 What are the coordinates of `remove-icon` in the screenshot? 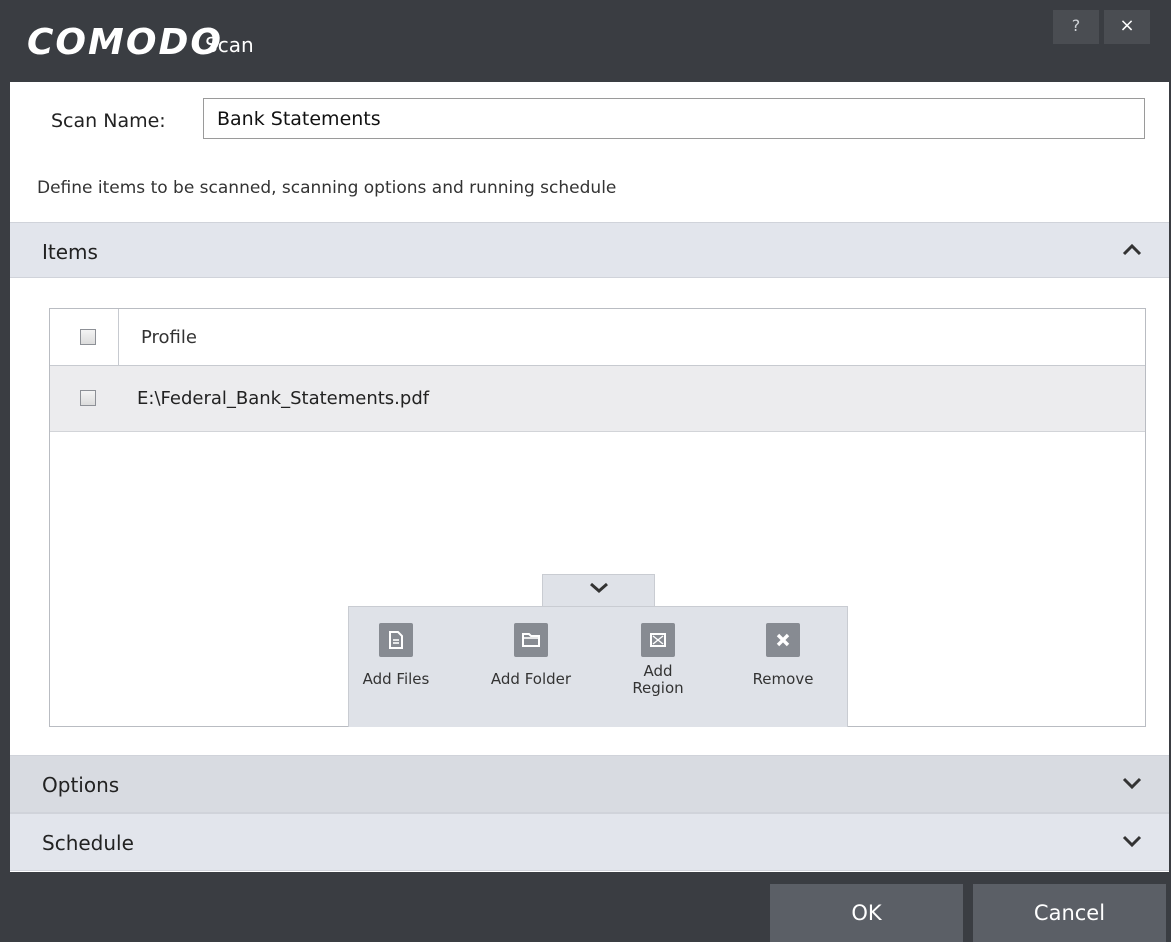 It's located at (783, 640).